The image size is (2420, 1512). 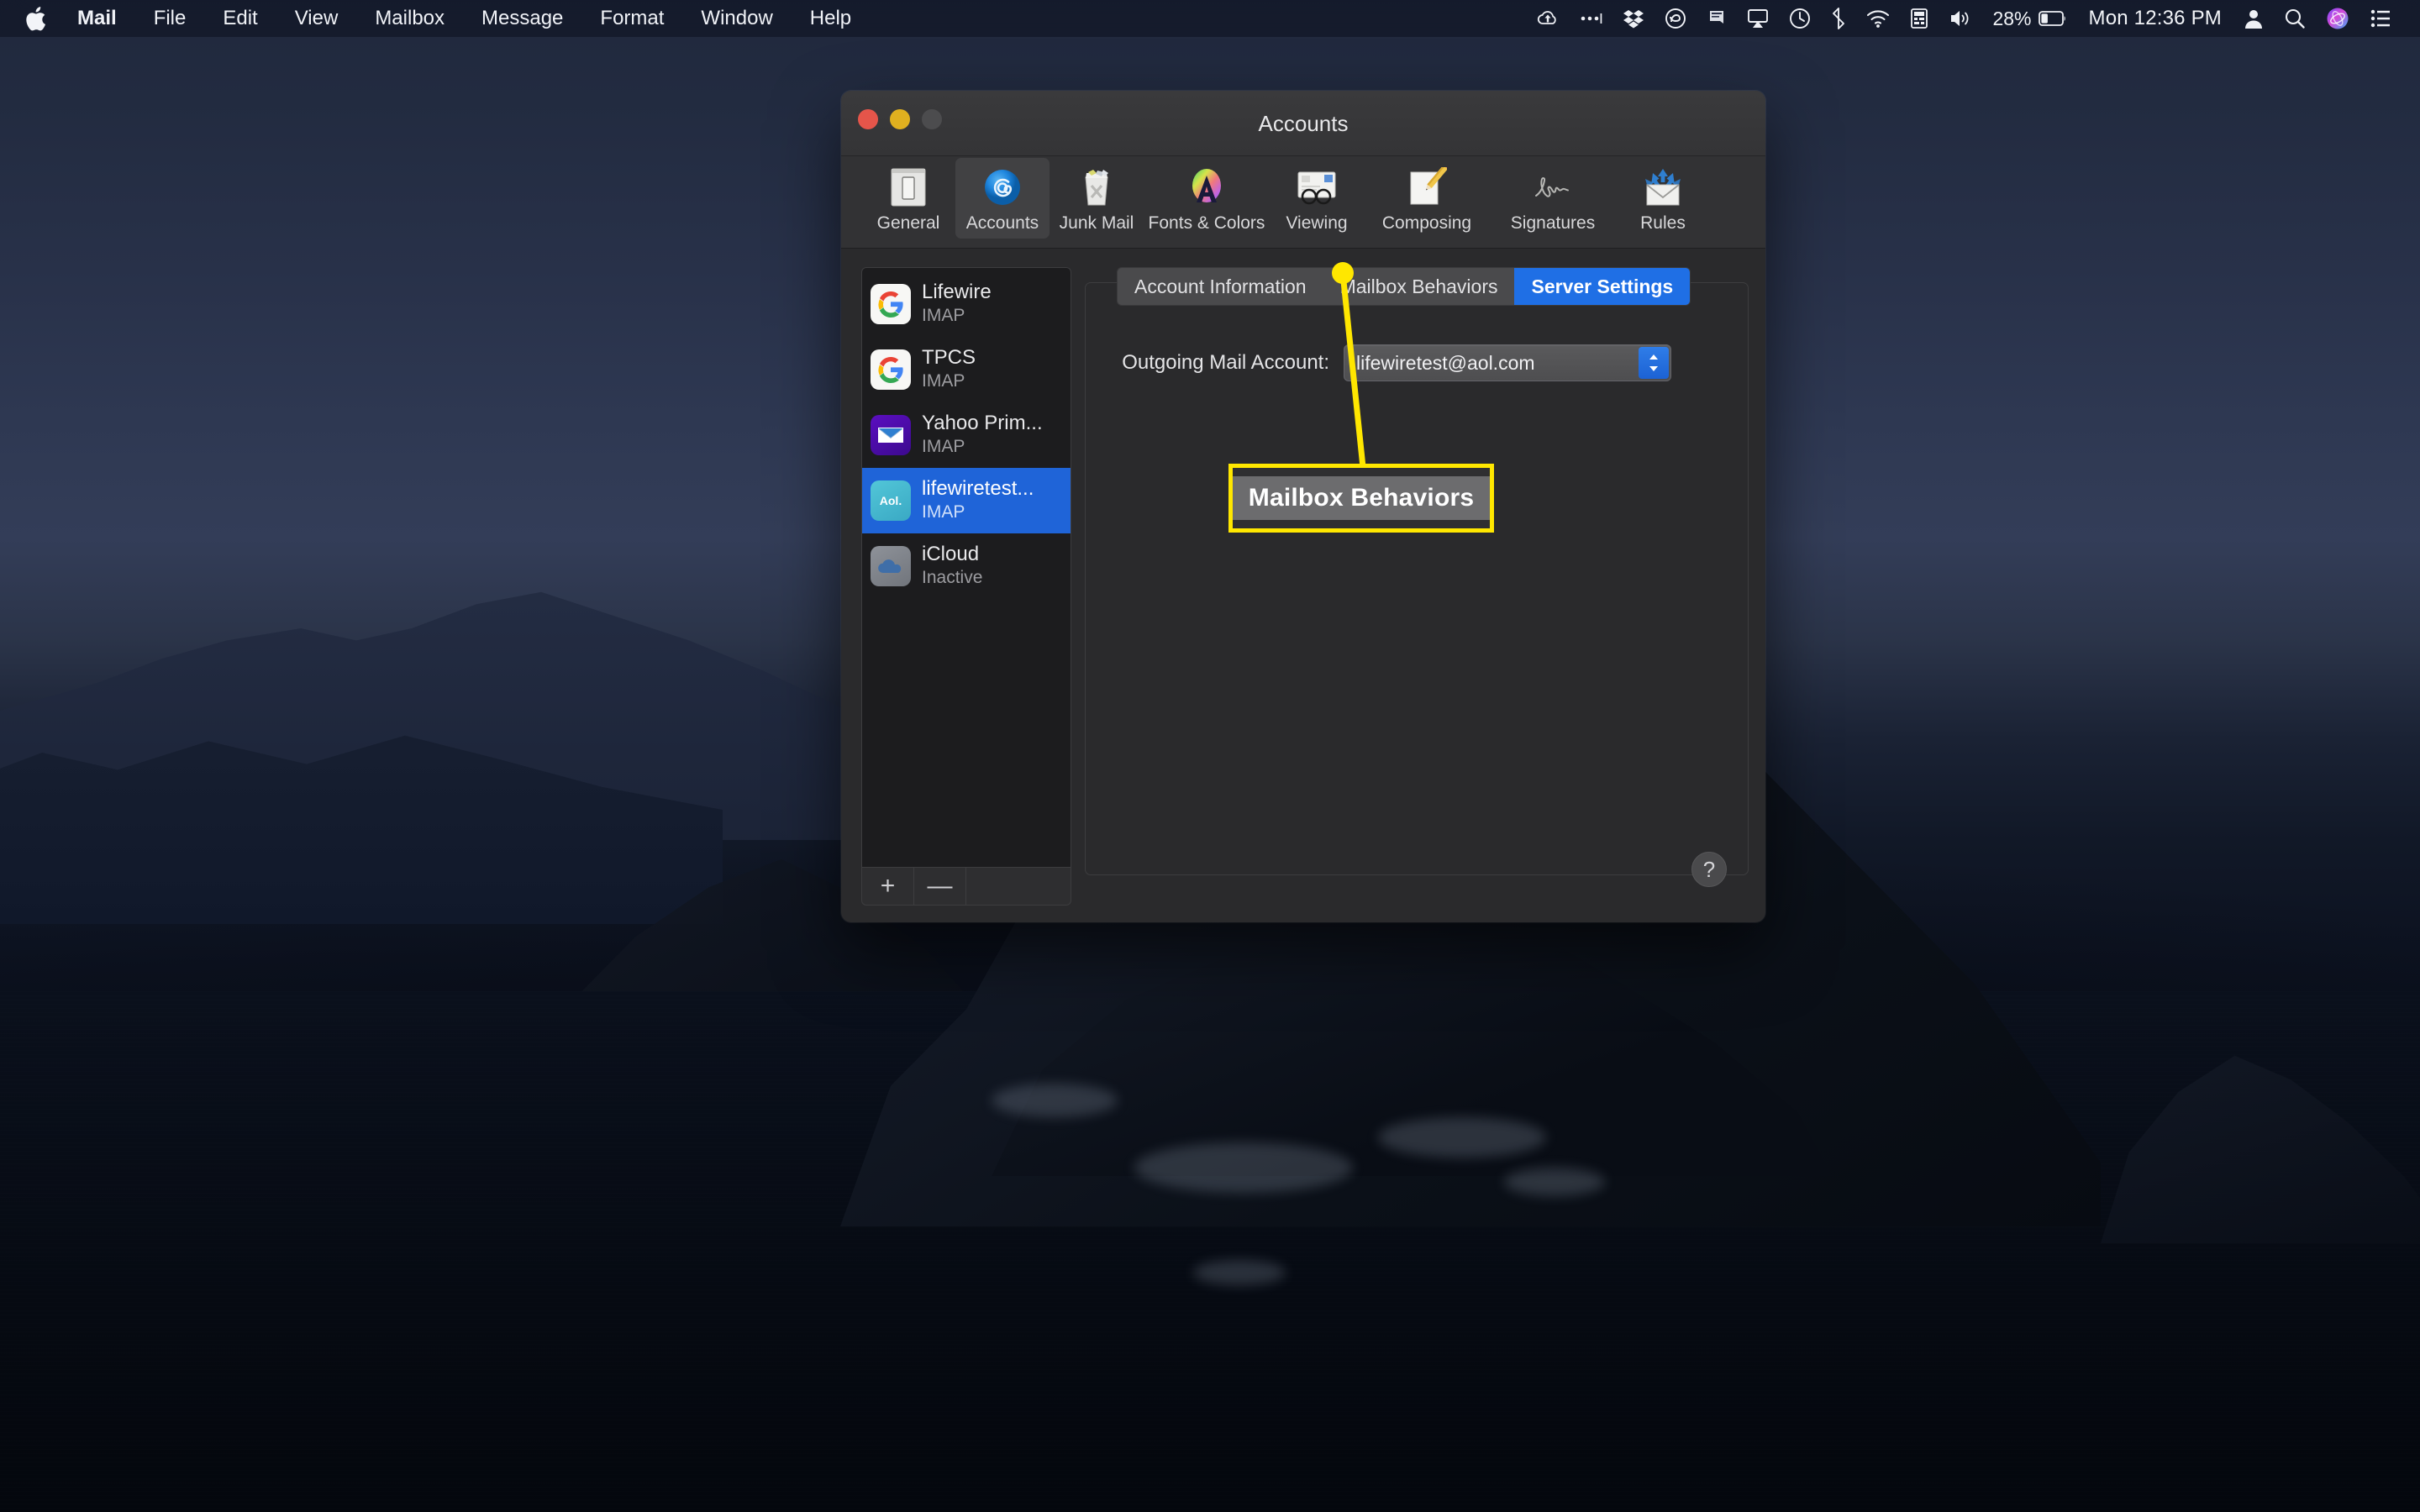 What do you see at coordinates (1097, 198) in the screenshot?
I see `toolbar-item-junk-mail: Junk Mail` at bounding box center [1097, 198].